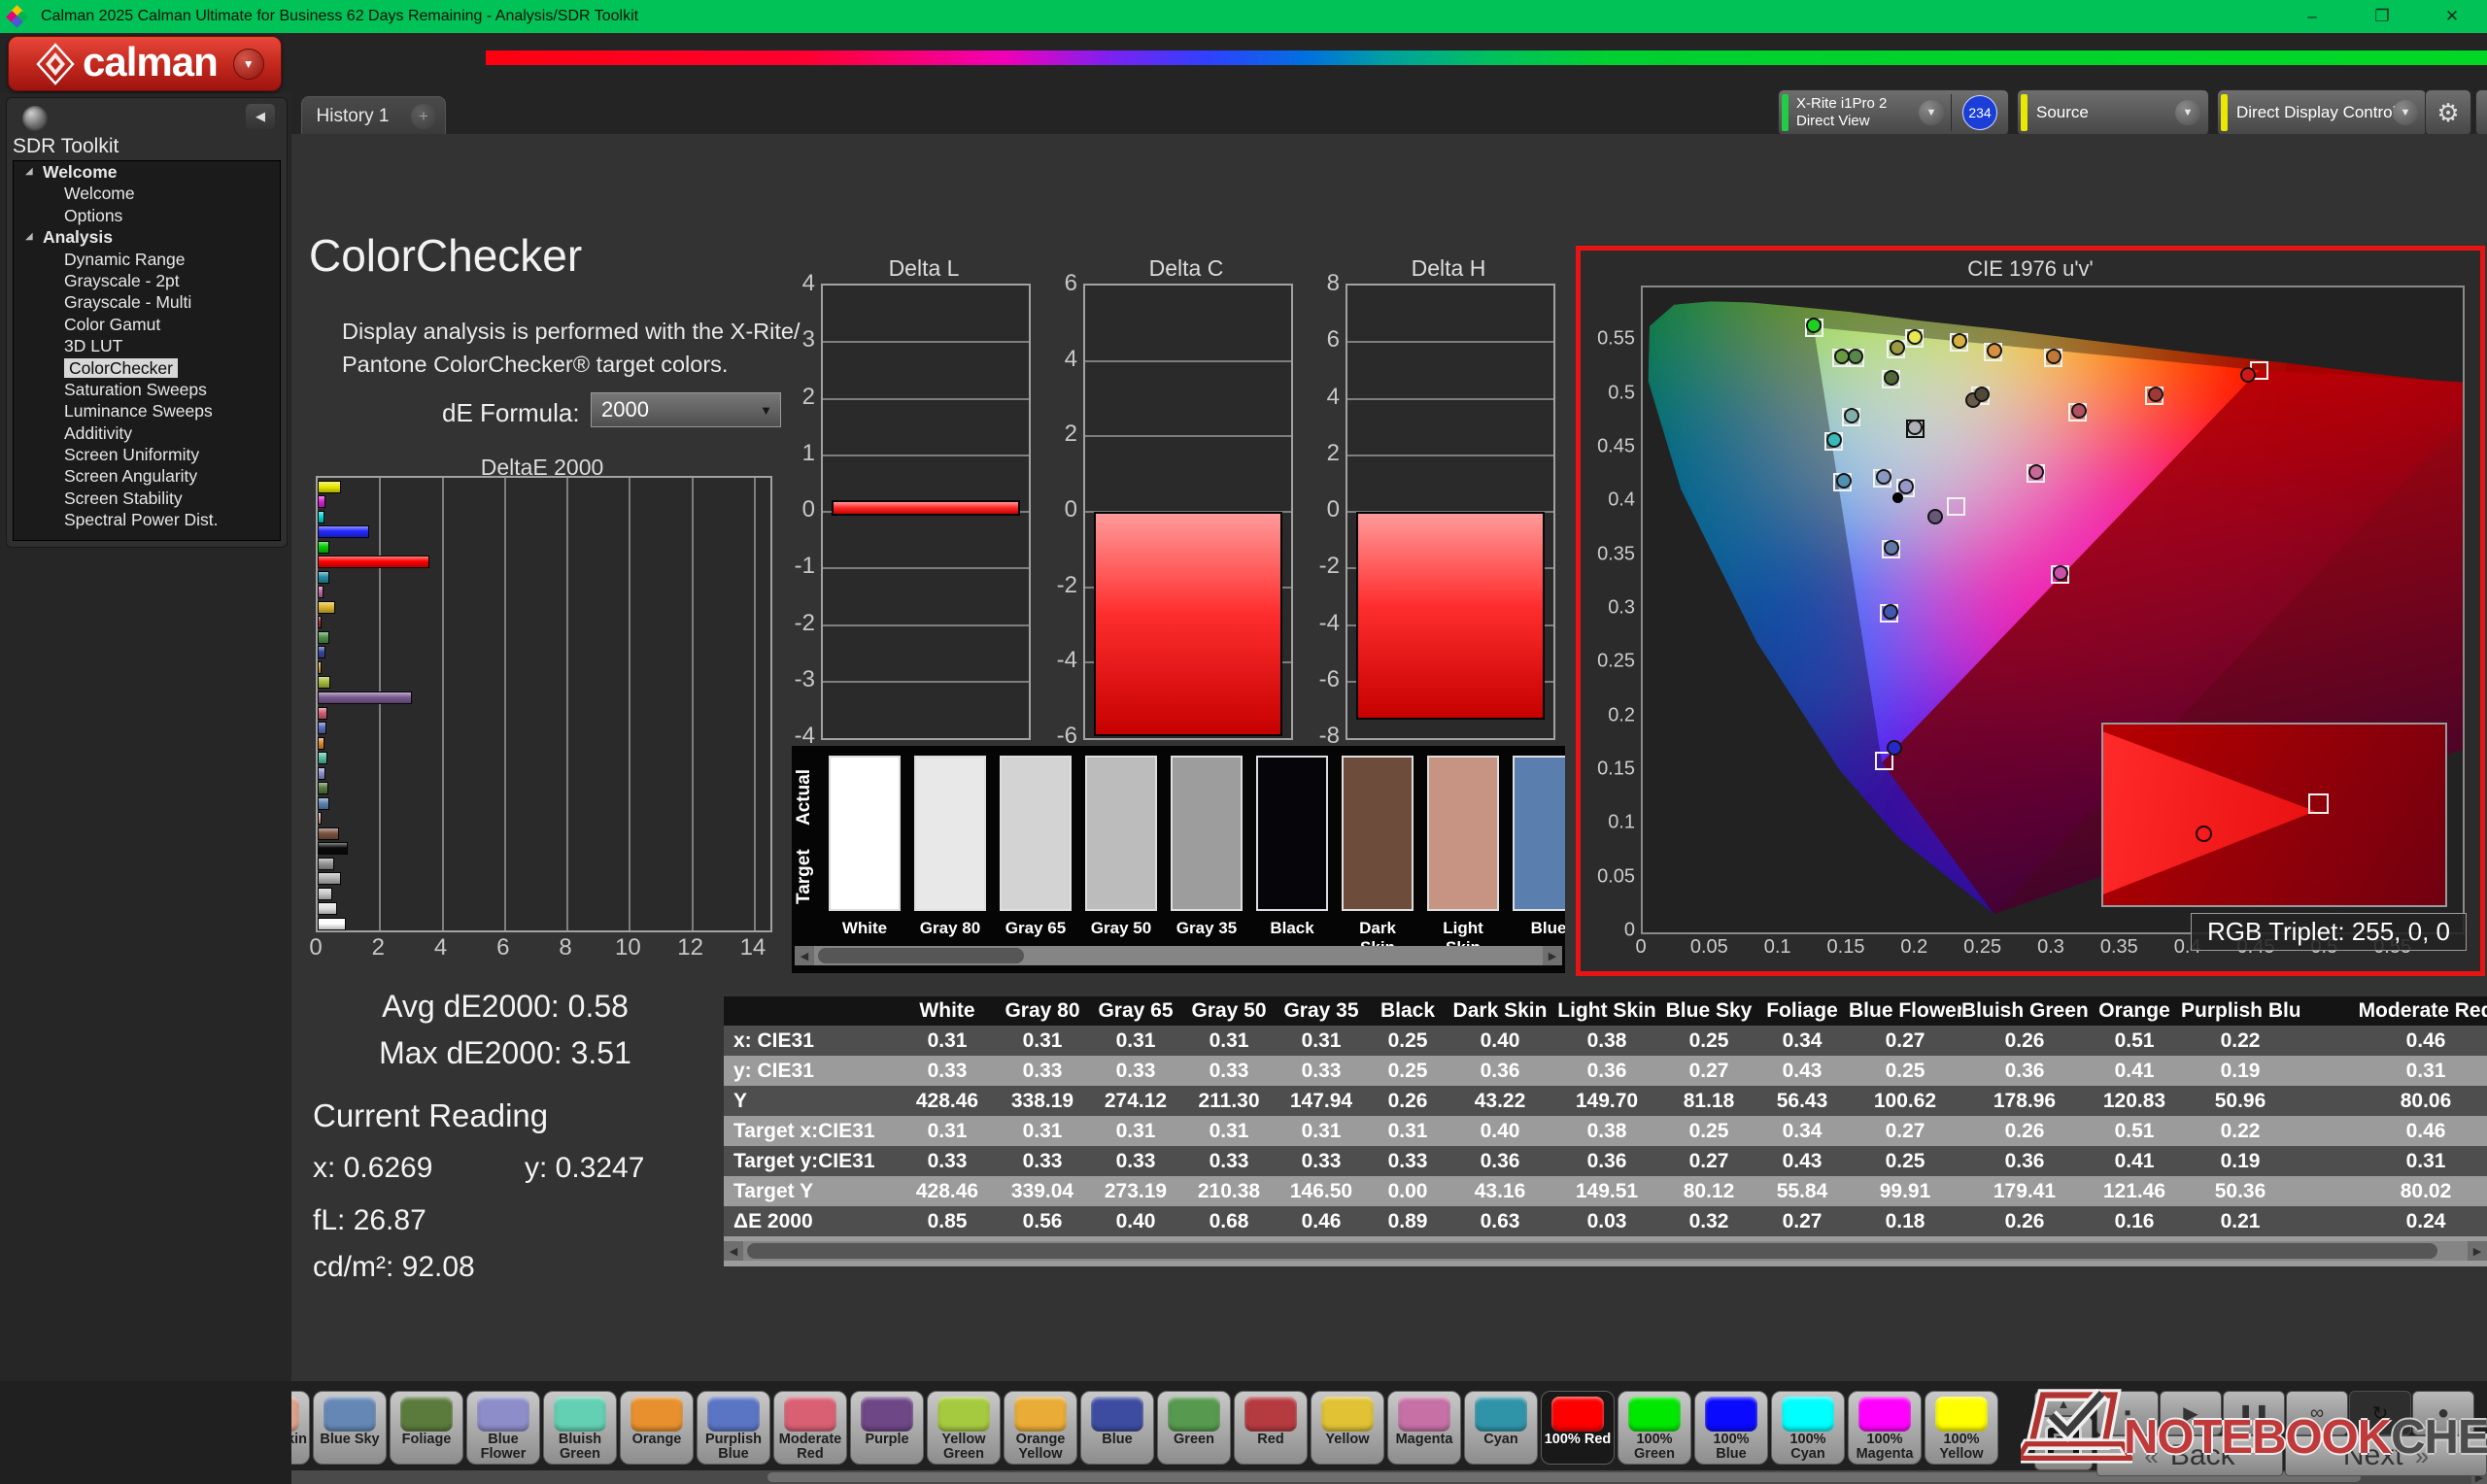  What do you see at coordinates (147, 519) in the screenshot?
I see `sidebar-item-spectral-power-dist: Spectral Power Dist.` at bounding box center [147, 519].